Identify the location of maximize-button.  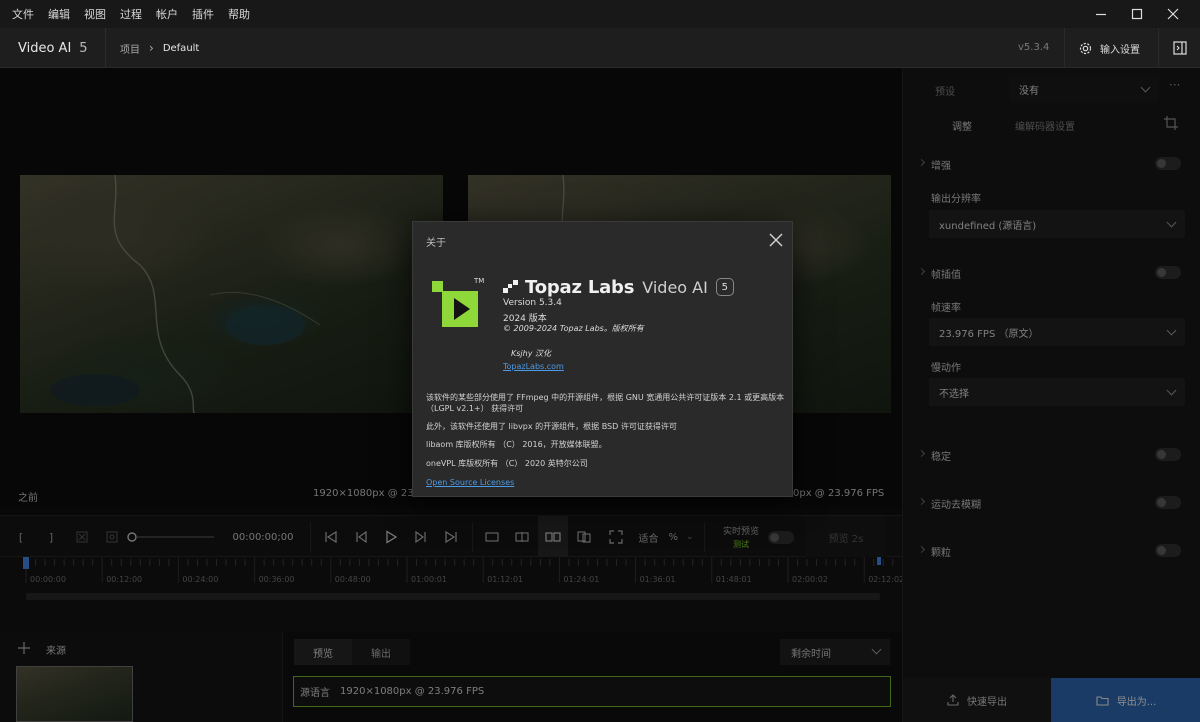
(1137, 14).